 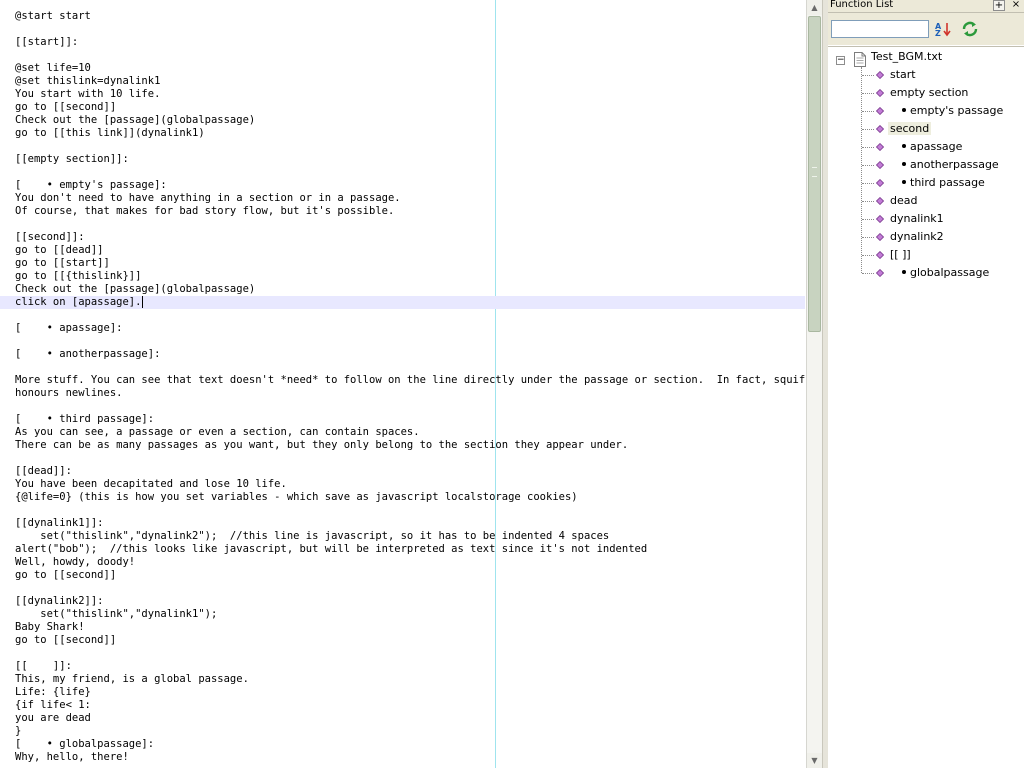 What do you see at coordinates (410, 354) in the screenshot?
I see `editor-line: [ • anotherpassage]:` at bounding box center [410, 354].